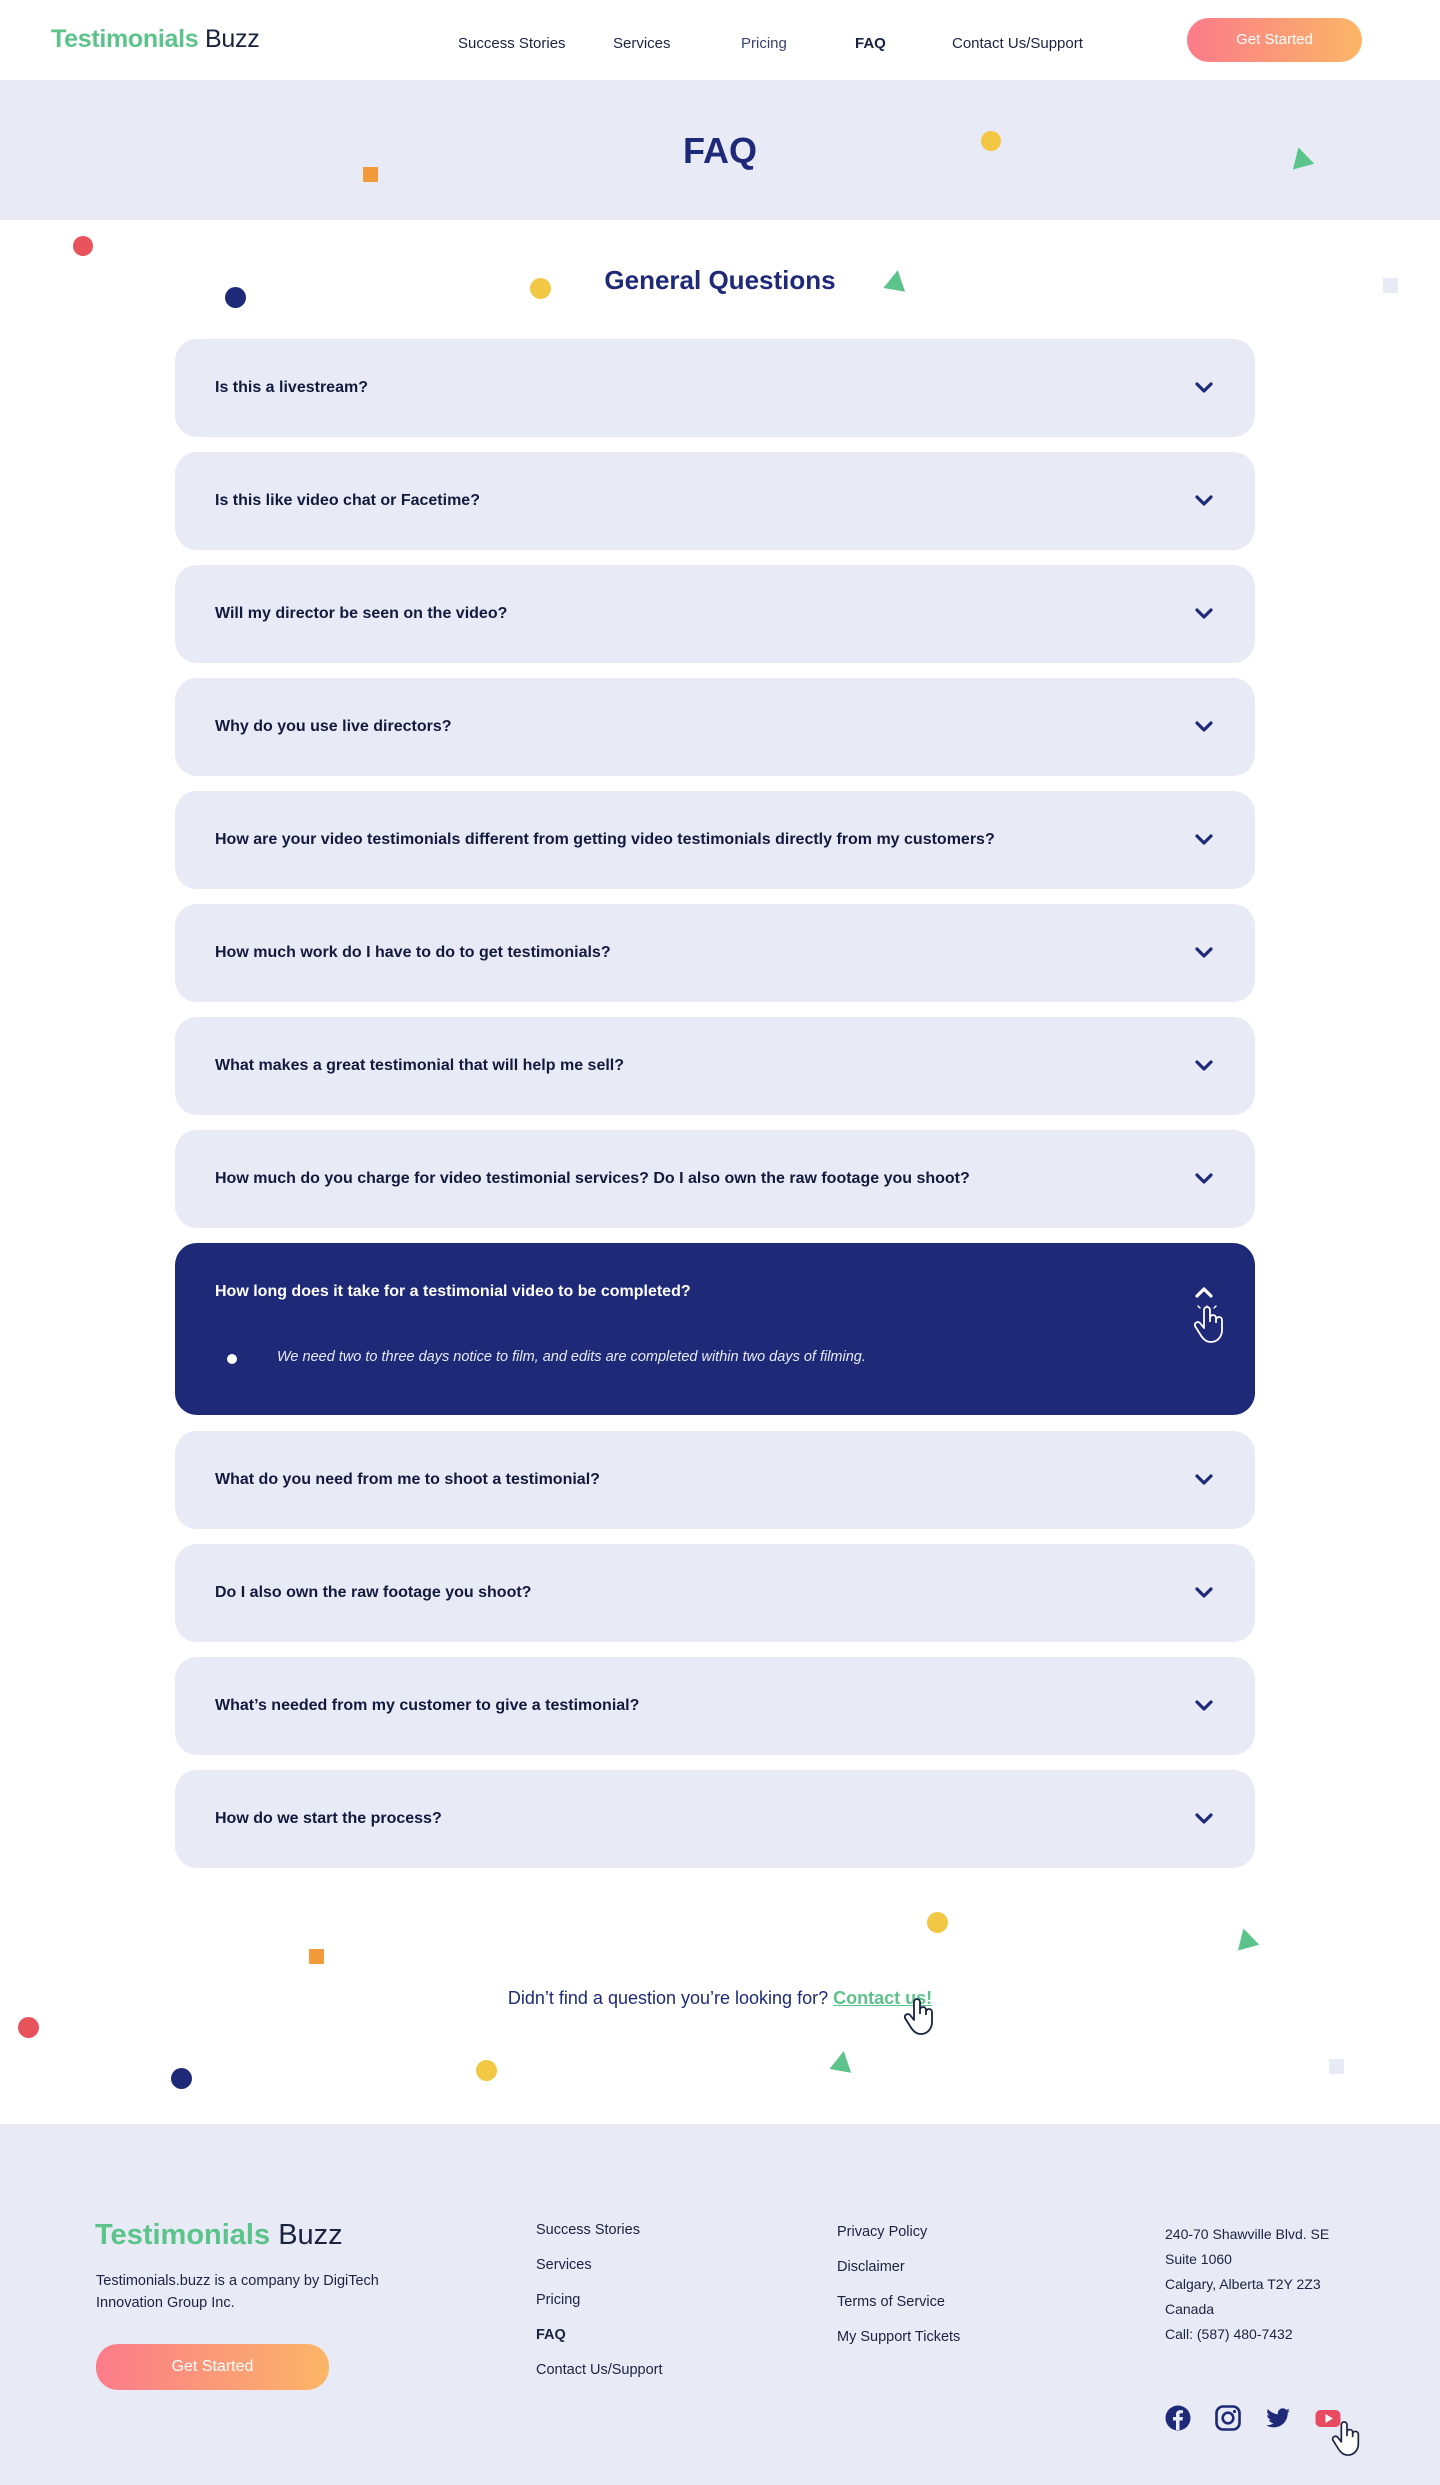 The image size is (1440, 2485). I want to click on faq-question: Will my director be seen on the video?, so click(361, 613).